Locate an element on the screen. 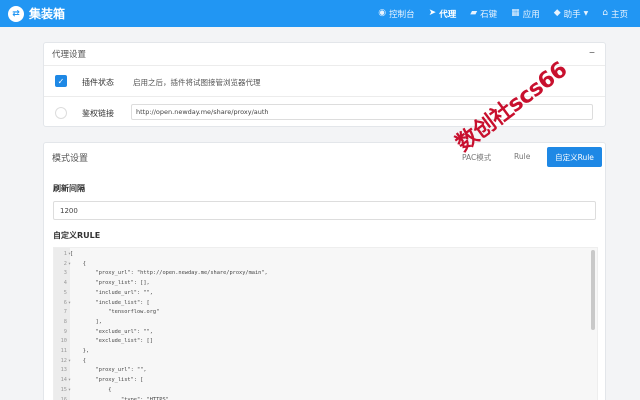 This screenshot has height=400, width=640. code-line: 6 ▾ "include_list": [ is located at coordinates (325, 304).